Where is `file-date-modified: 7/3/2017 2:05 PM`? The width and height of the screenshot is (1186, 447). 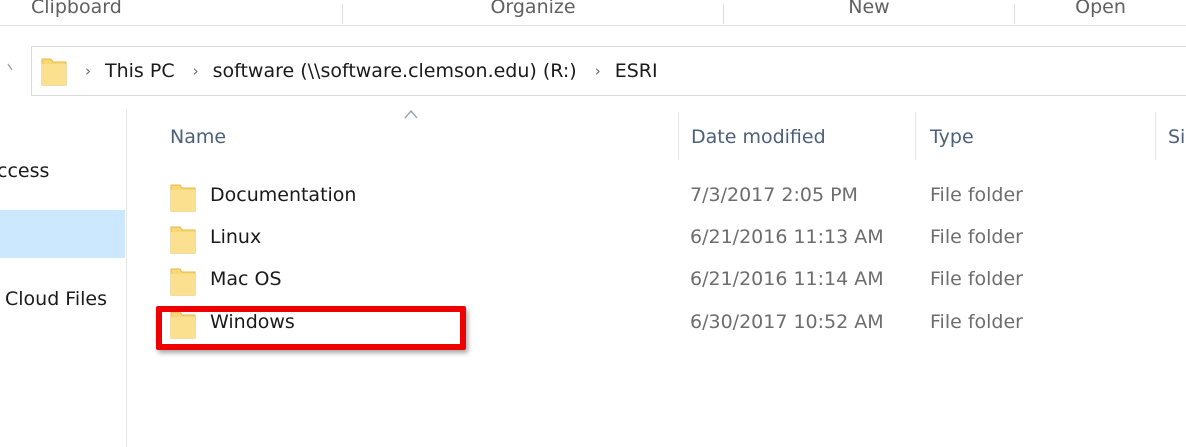 file-date-modified: 7/3/2017 2:05 PM is located at coordinates (774, 195).